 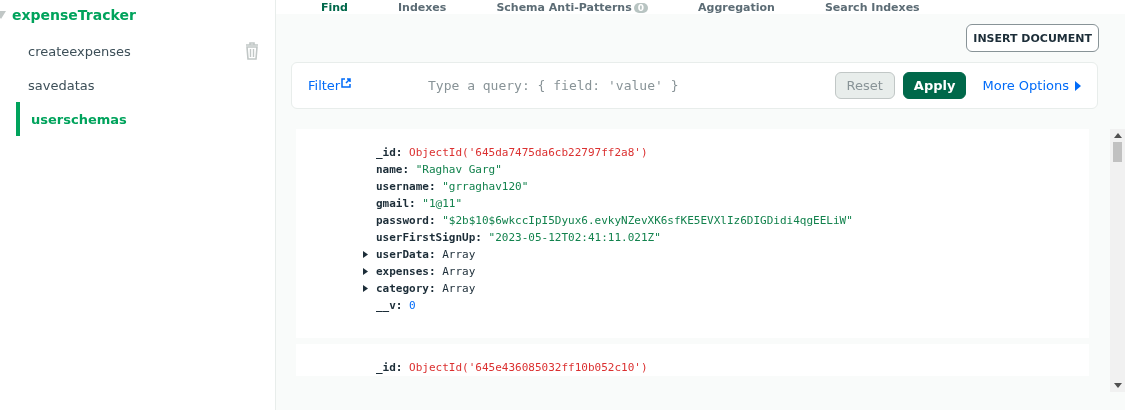 I want to click on count-badge: 0, so click(x=640, y=7).